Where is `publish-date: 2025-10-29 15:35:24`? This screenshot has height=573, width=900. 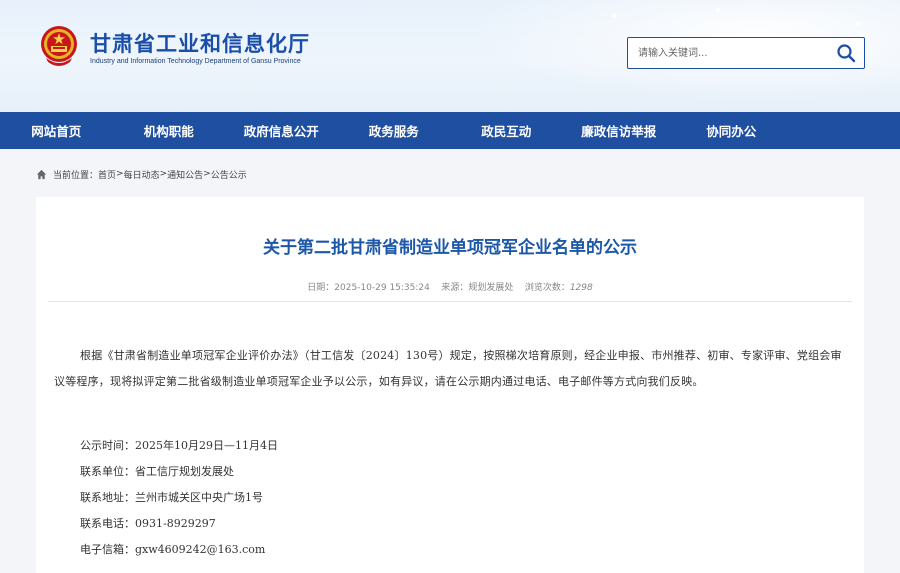
publish-date: 2025-10-29 15:35:24 is located at coordinates (382, 288).